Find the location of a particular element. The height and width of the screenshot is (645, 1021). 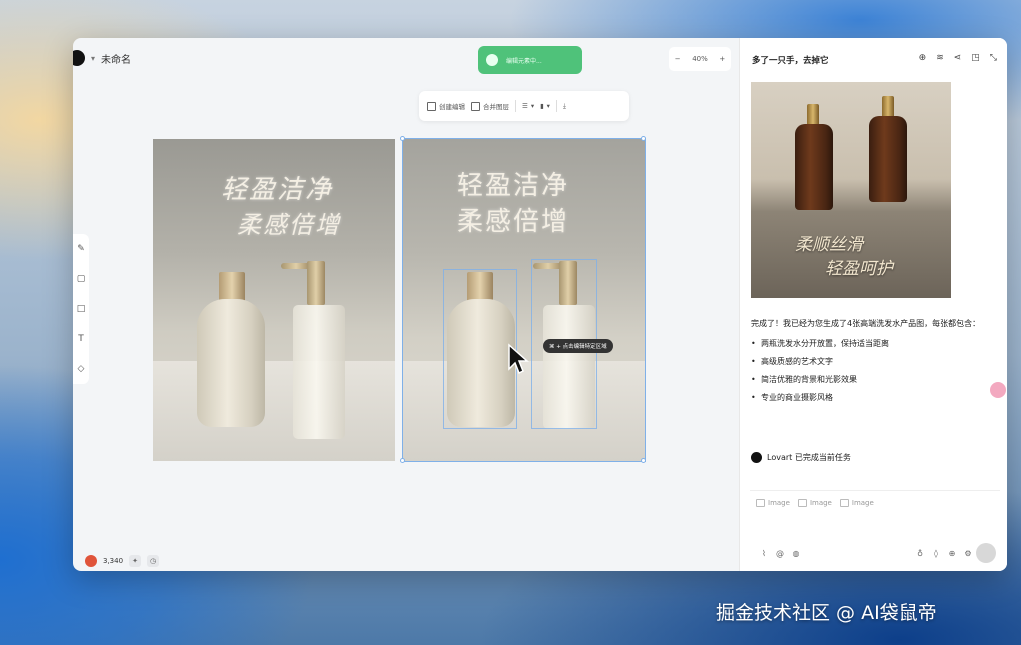

generated-image-right: 轻盈洁净 柔感倍增 is located at coordinates (524, 300).